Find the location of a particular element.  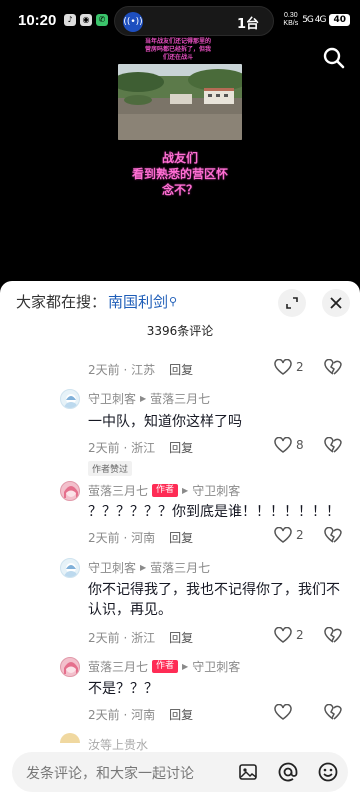

close-button is located at coordinates (336, 303).